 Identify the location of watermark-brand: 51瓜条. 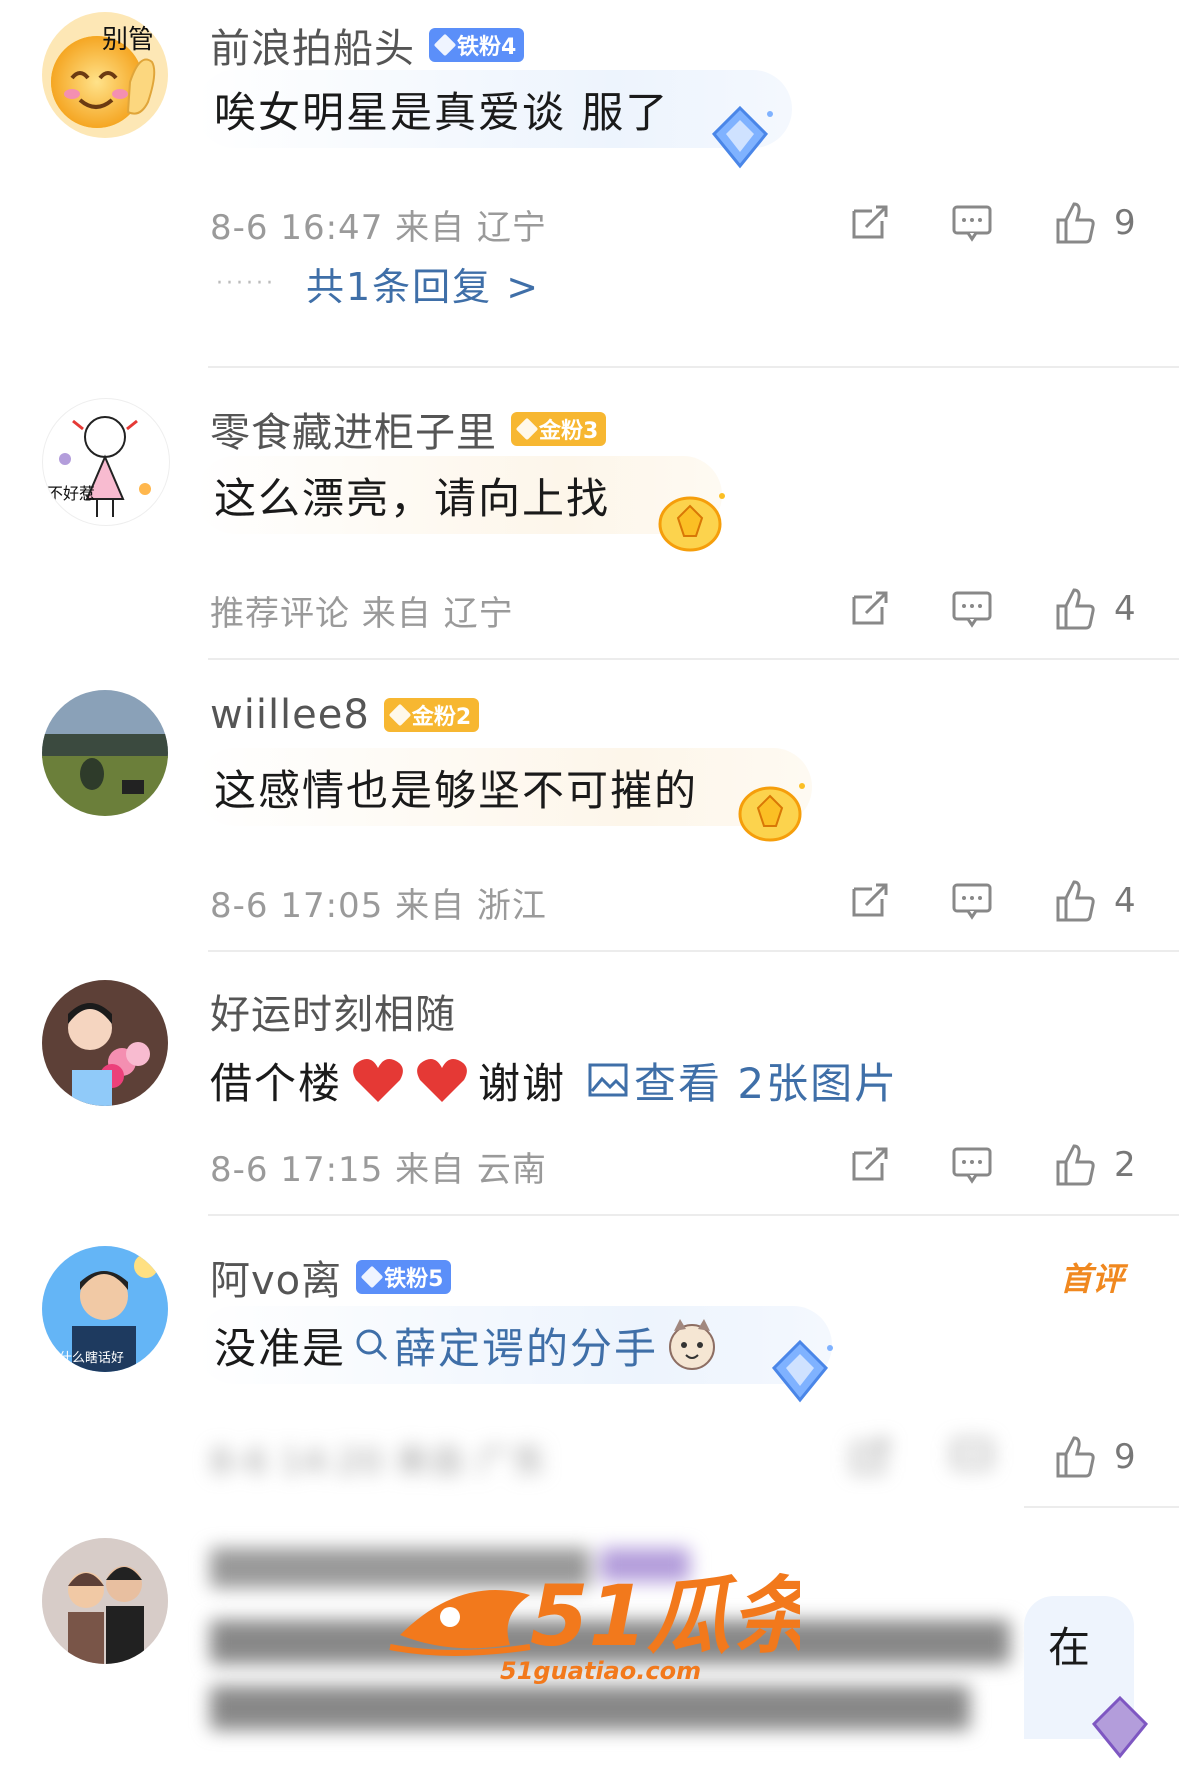
(665, 1616).